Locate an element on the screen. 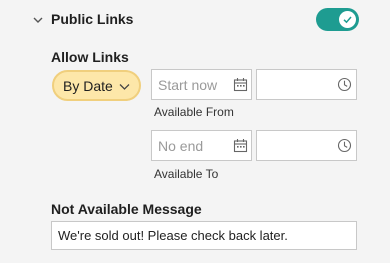 The width and height of the screenshot is (390, 263). available-from-date-input: Start now is located at coordinates (201, 84).